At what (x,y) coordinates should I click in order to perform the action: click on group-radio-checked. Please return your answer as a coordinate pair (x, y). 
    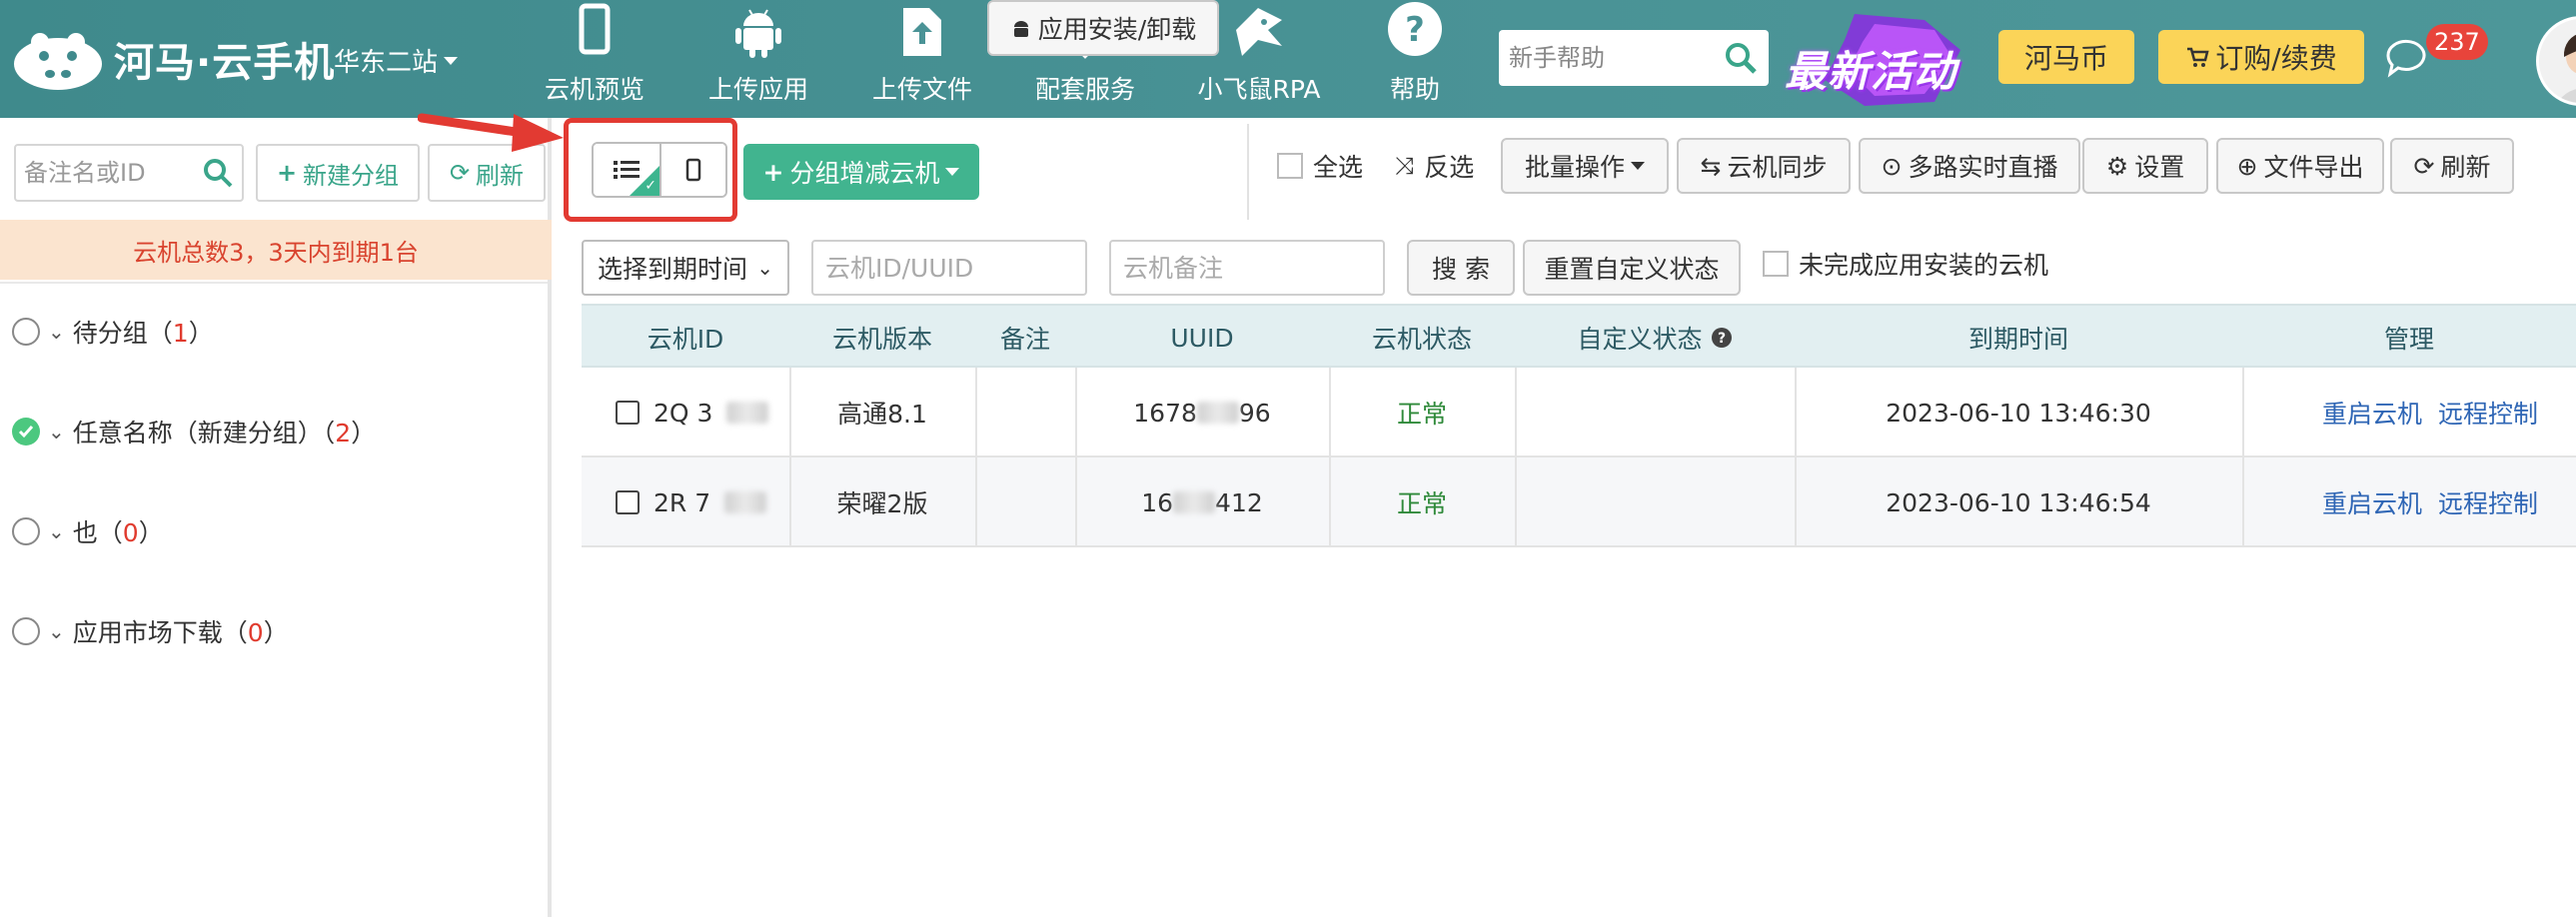
    Looking at the image, I should click on (26, 432).